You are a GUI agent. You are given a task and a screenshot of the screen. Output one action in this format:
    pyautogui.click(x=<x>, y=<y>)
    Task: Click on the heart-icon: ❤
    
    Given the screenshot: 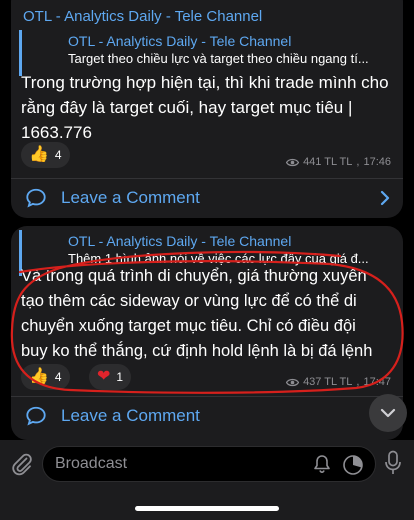 What is the action you would take?
    pyautogui.click(x=104, y=376)
    